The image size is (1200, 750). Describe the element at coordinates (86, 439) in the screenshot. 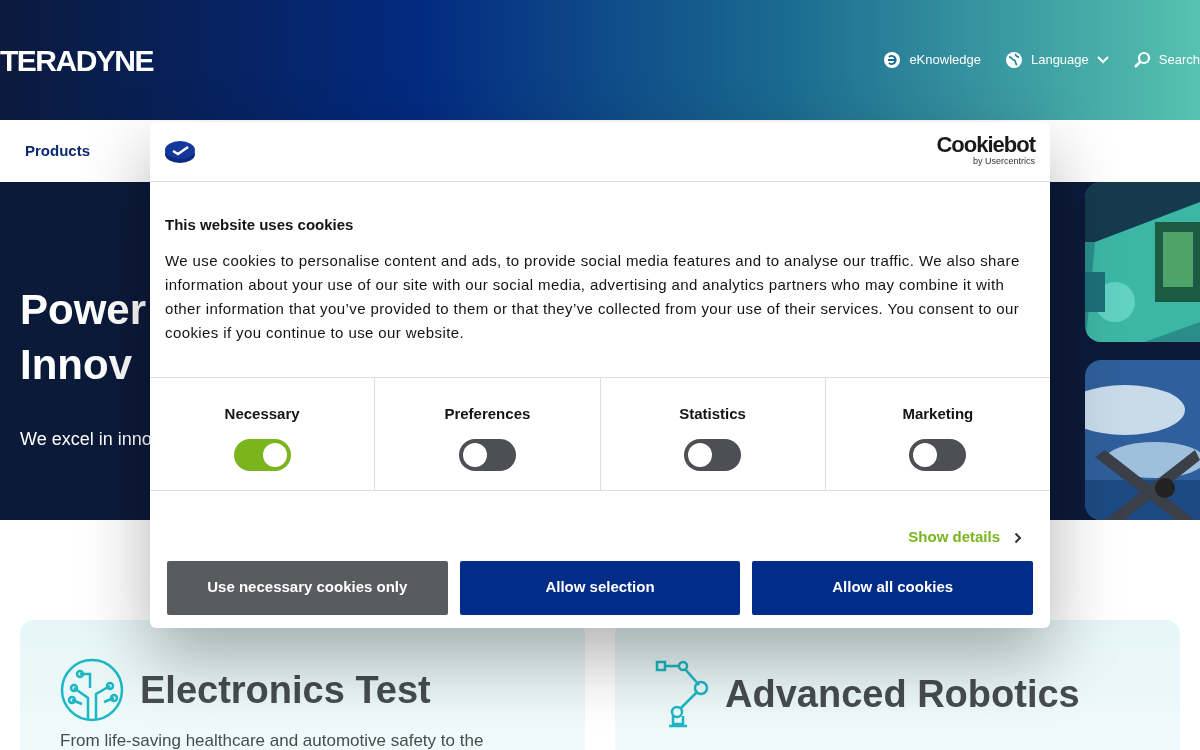

I see `hero-subtitle: We excel in inno` at that location.